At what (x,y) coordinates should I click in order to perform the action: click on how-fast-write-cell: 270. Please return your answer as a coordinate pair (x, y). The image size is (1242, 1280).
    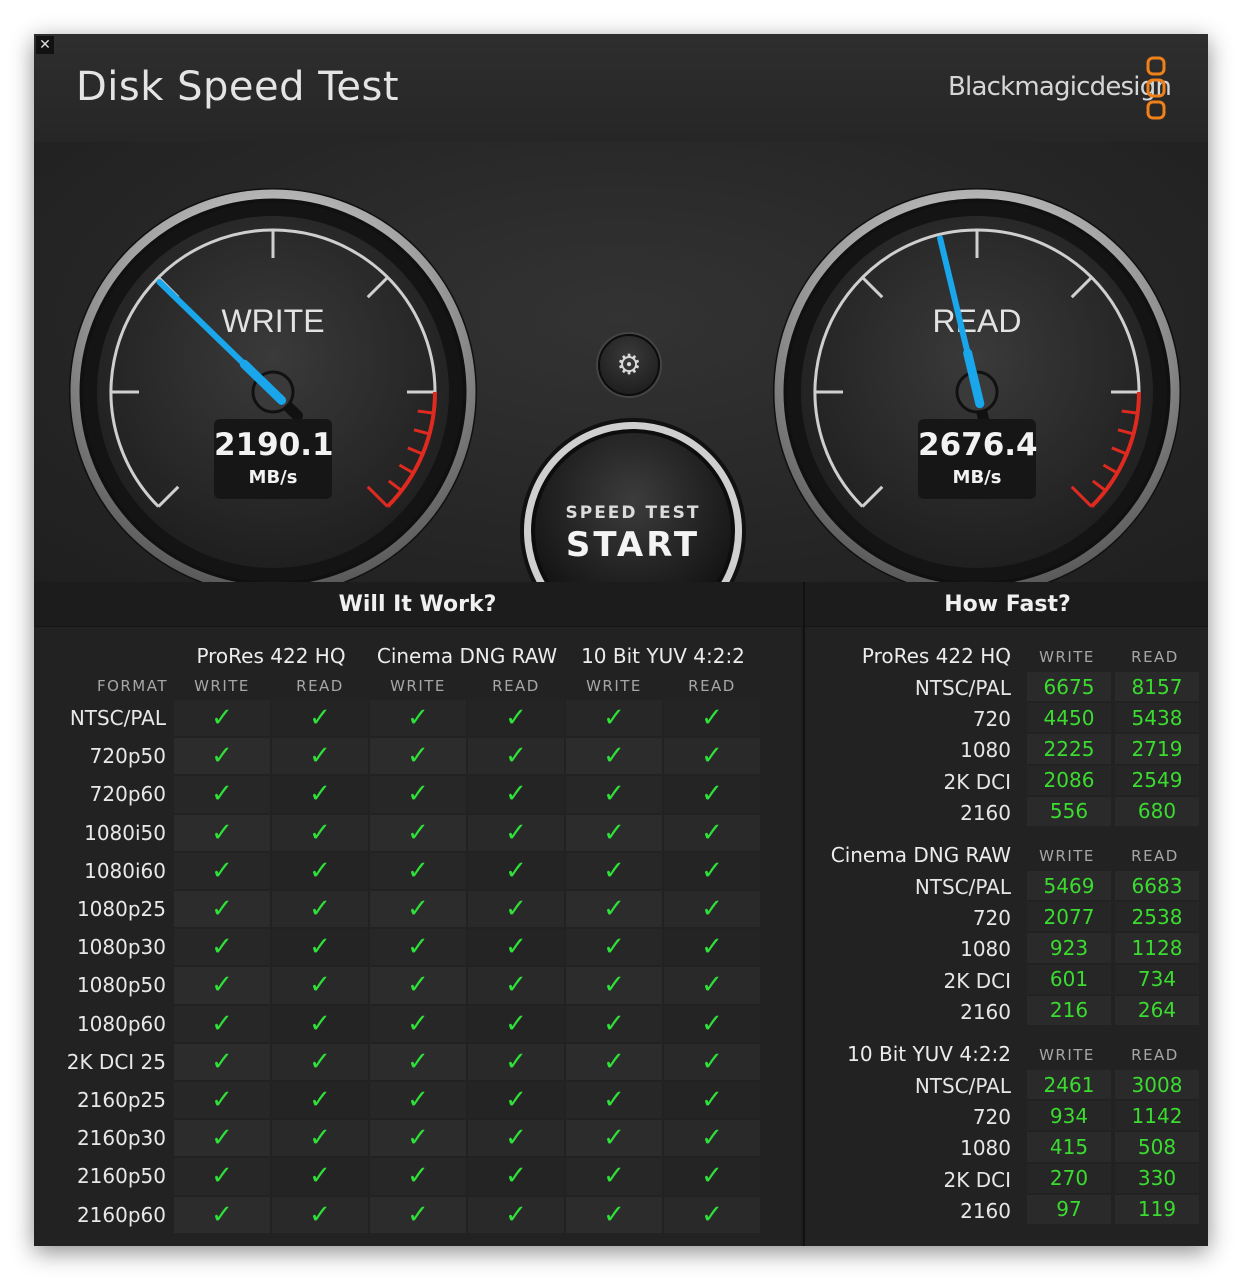
    Looking at the image, I should click on (1069, 1178).